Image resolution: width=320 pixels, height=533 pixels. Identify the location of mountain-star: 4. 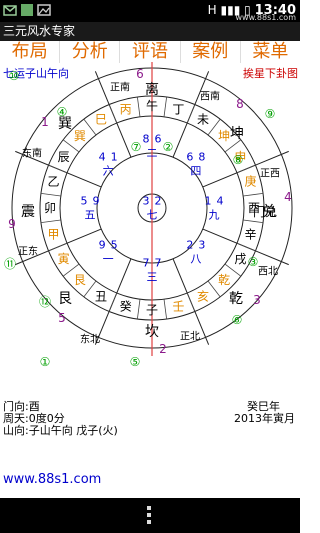
(102, 157).